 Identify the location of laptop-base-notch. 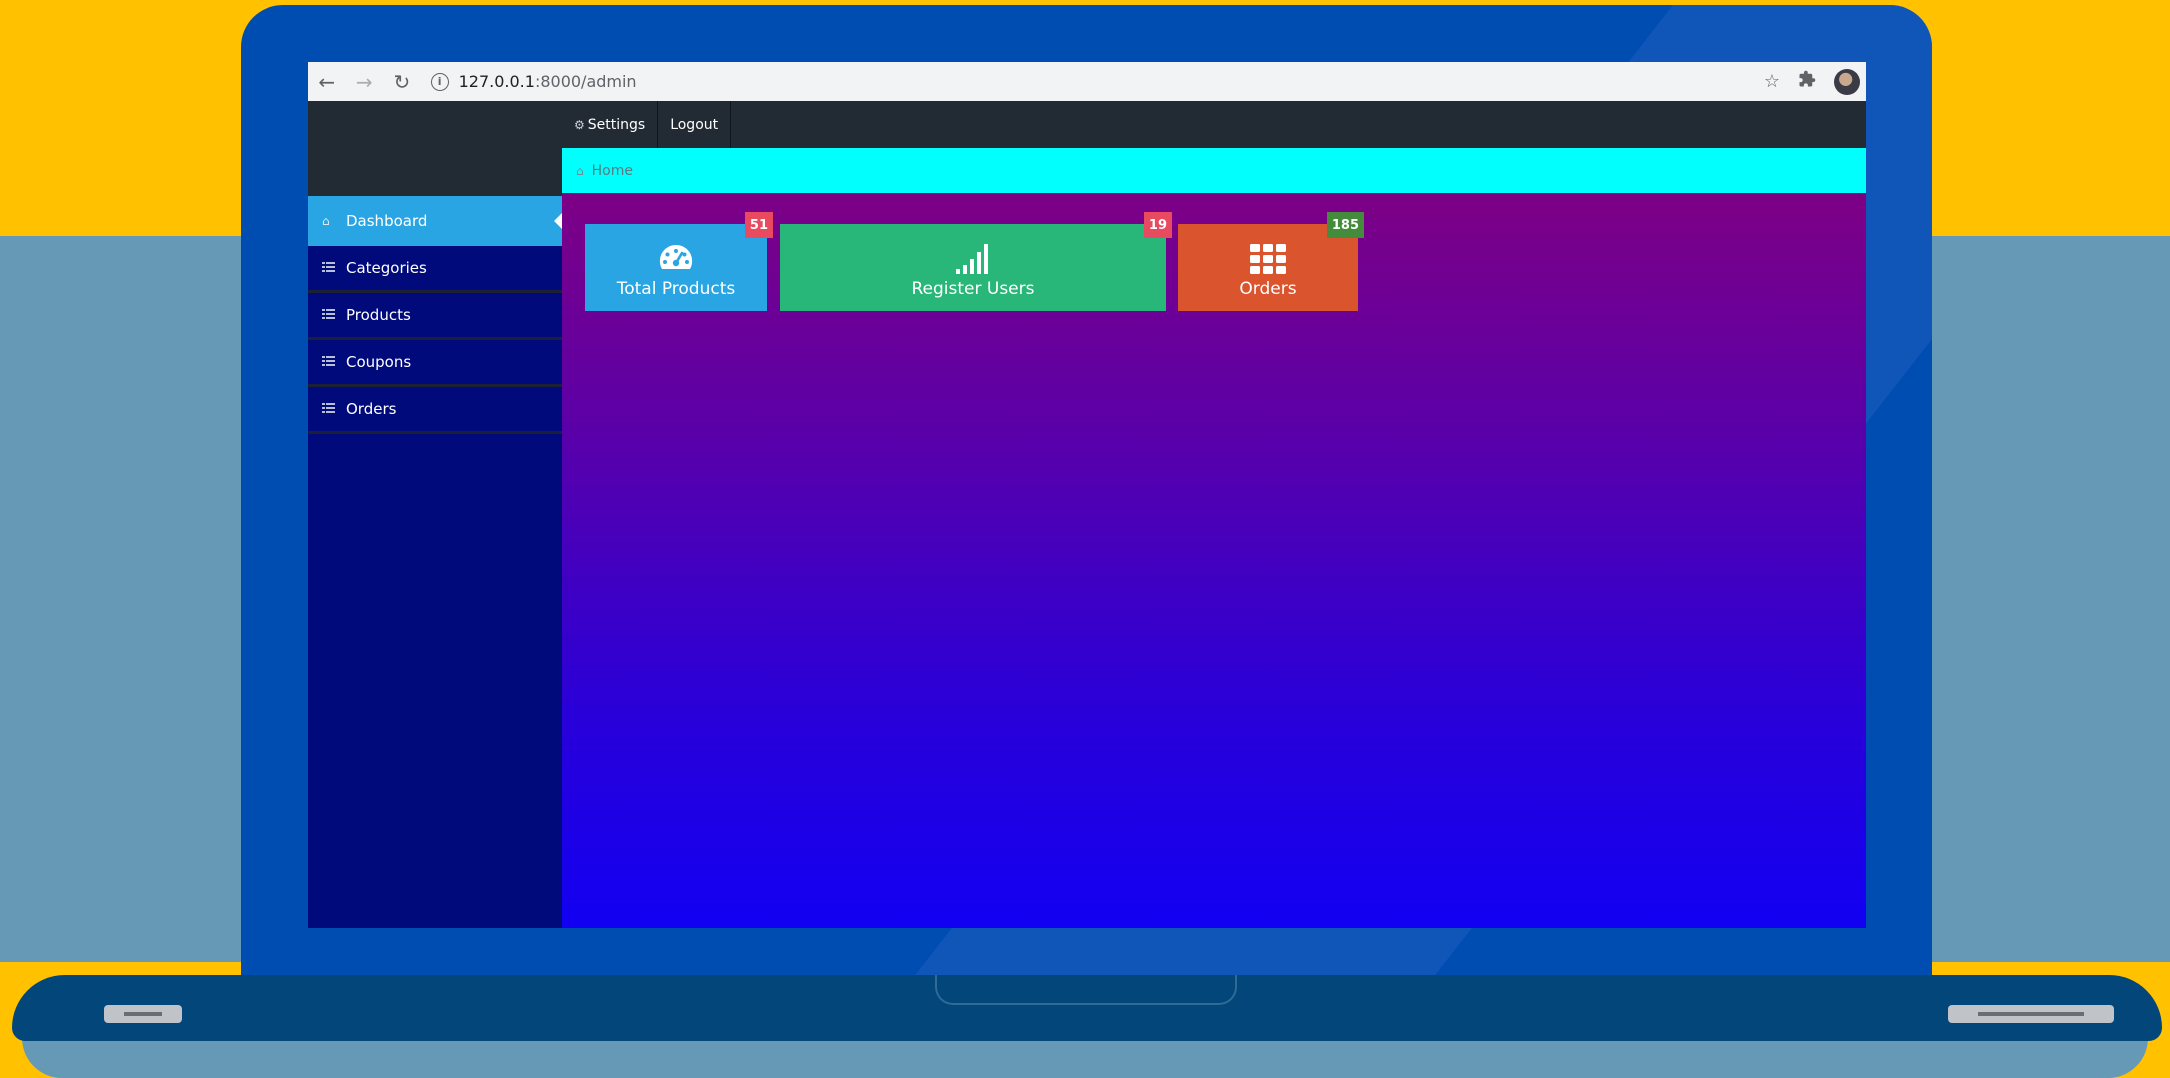
(1086, 990).